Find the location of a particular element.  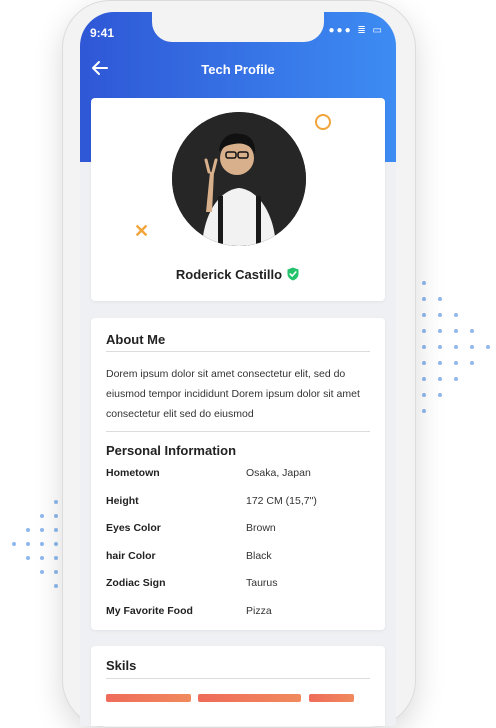

avatar-photo is located at coordinates (239, 179).